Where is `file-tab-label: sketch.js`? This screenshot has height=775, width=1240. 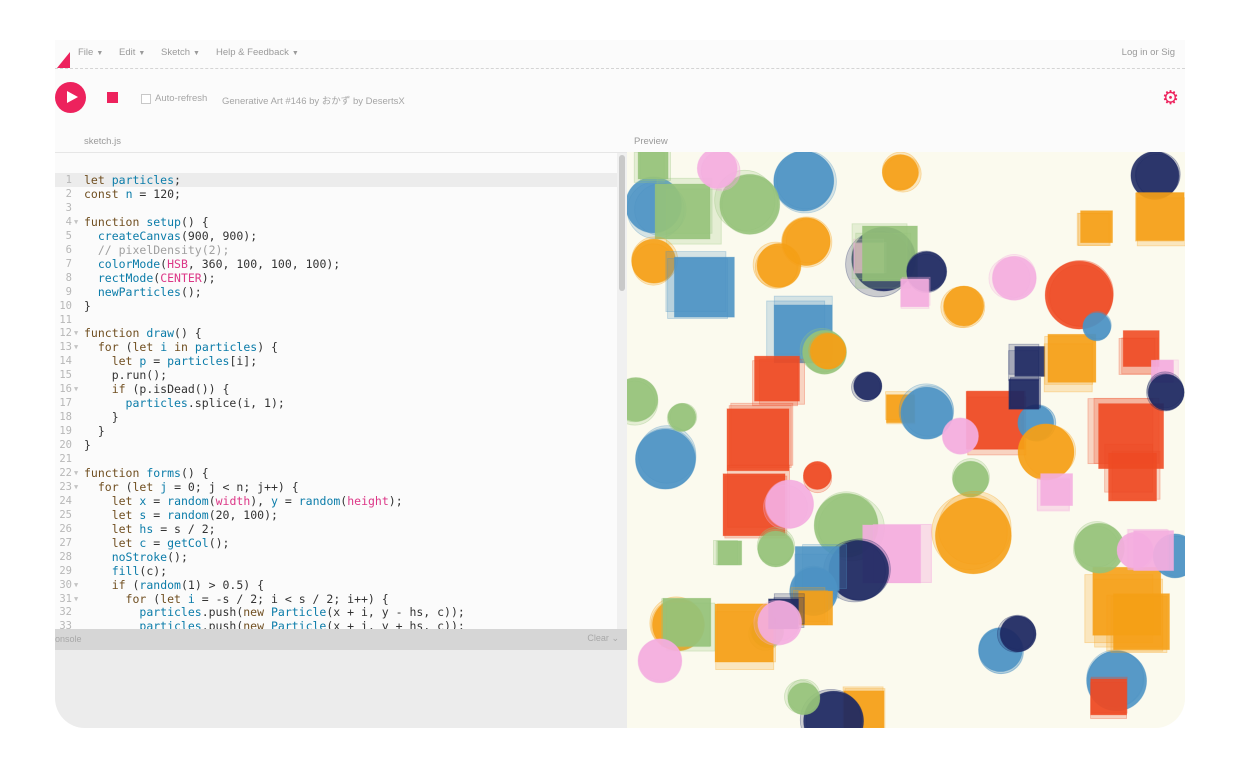 file-tab-label: sketch.js is located at coordinates (102, 141).